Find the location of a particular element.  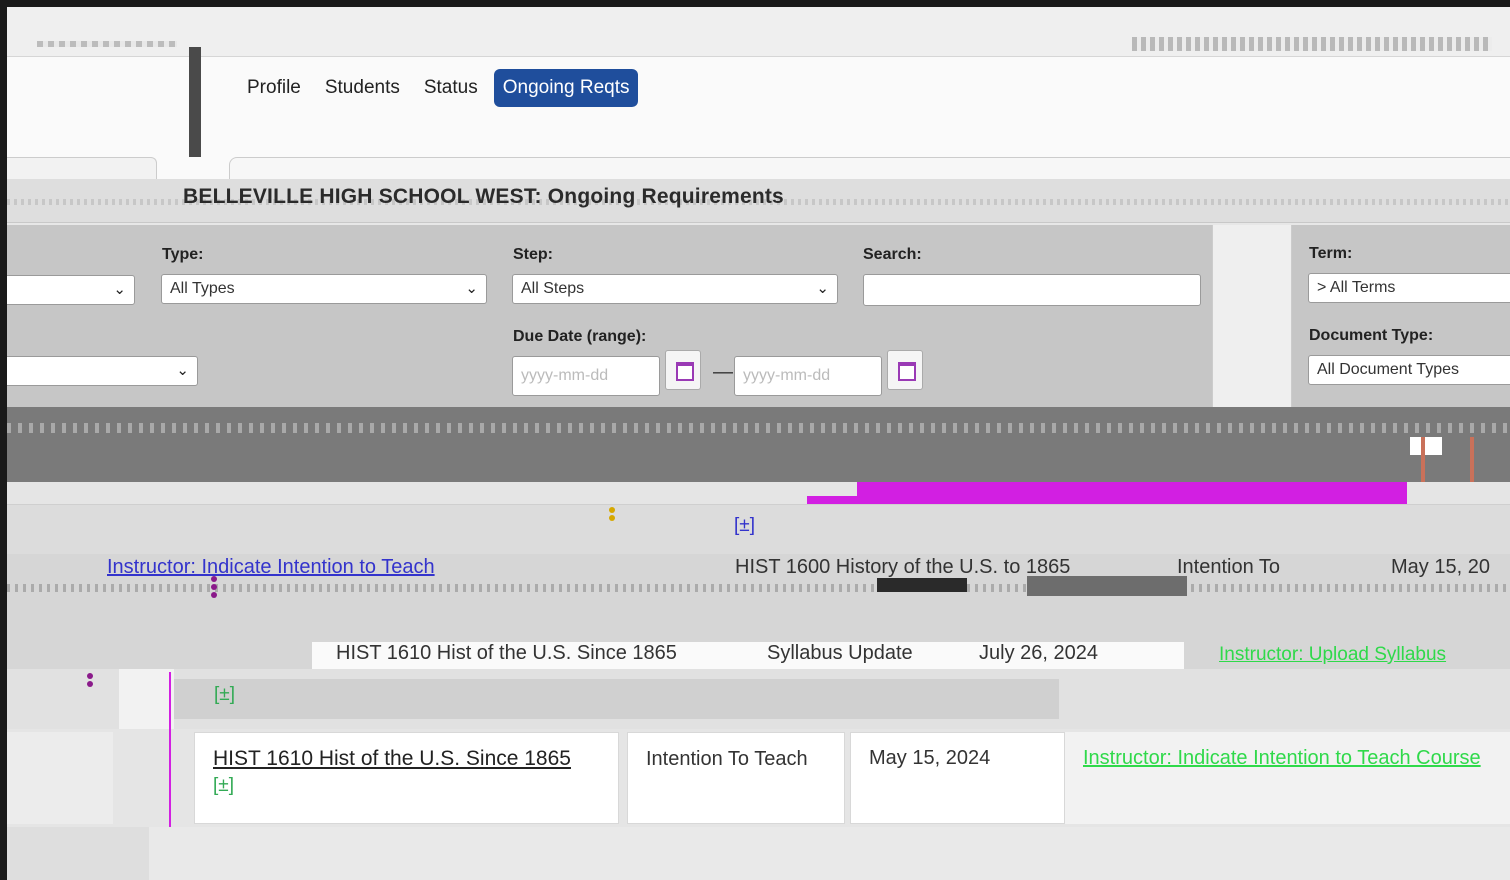

document-type-select: All Document Types is located at coordinates (1409, 370).